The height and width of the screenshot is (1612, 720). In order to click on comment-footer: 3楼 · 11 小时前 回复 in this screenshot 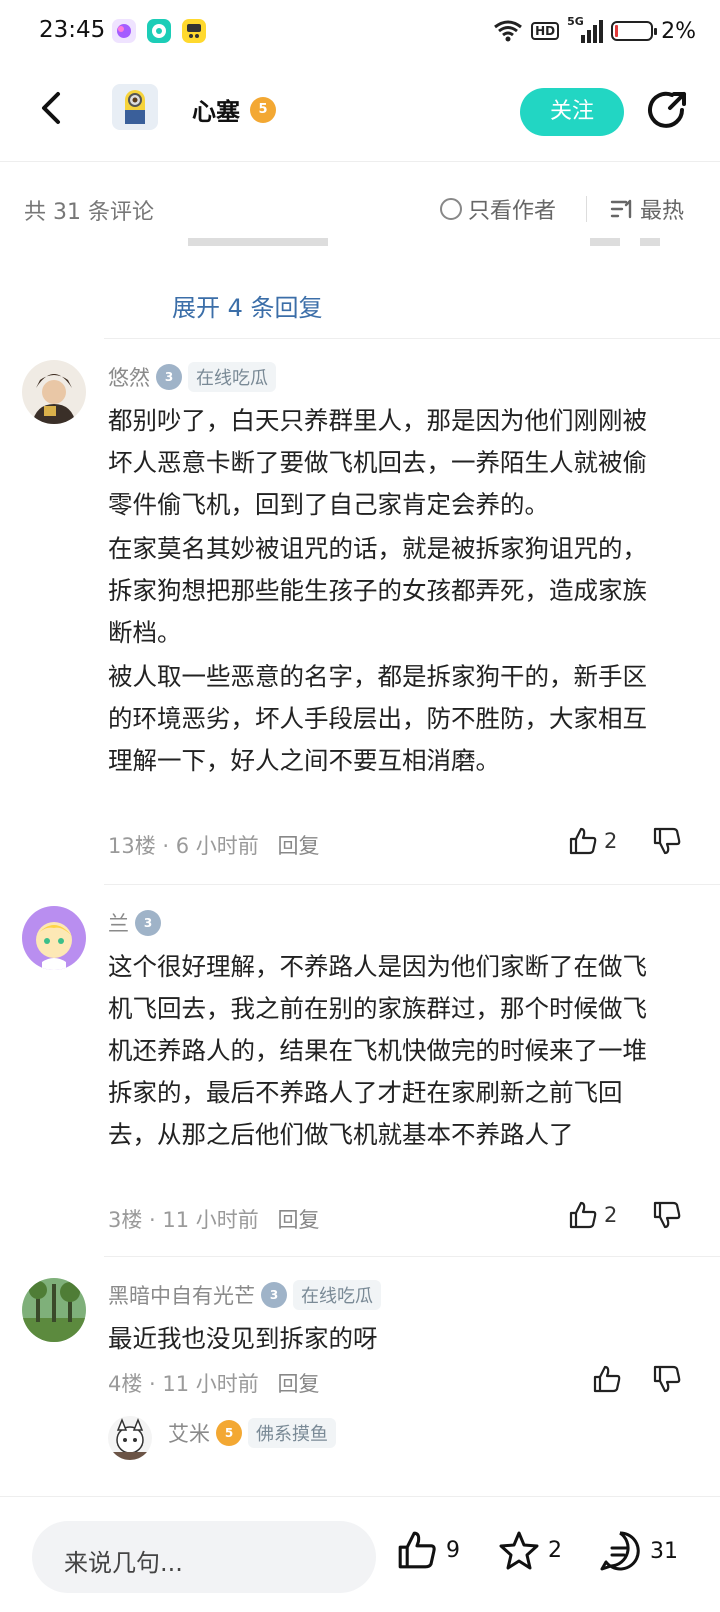, I will do `click(213, 1219)`.